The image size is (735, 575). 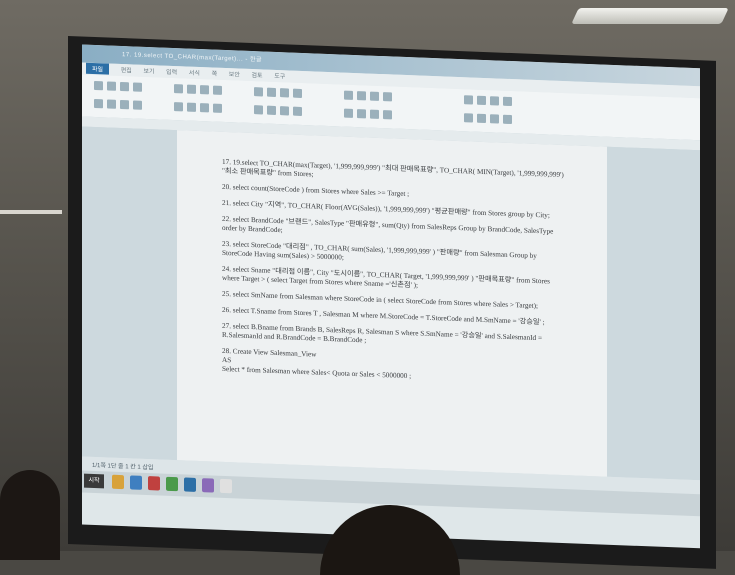 I want to click on wall-trim, so click(x=31, y=212).